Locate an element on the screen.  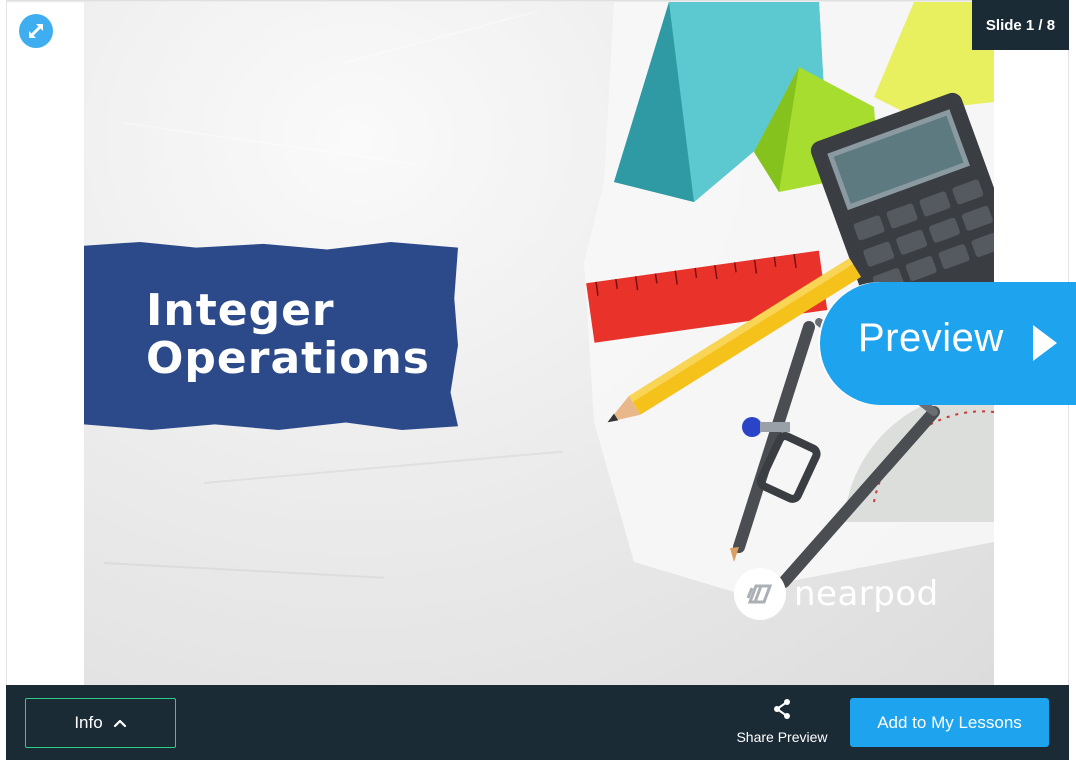
info-button: Info is located at coordinates (100, 723).